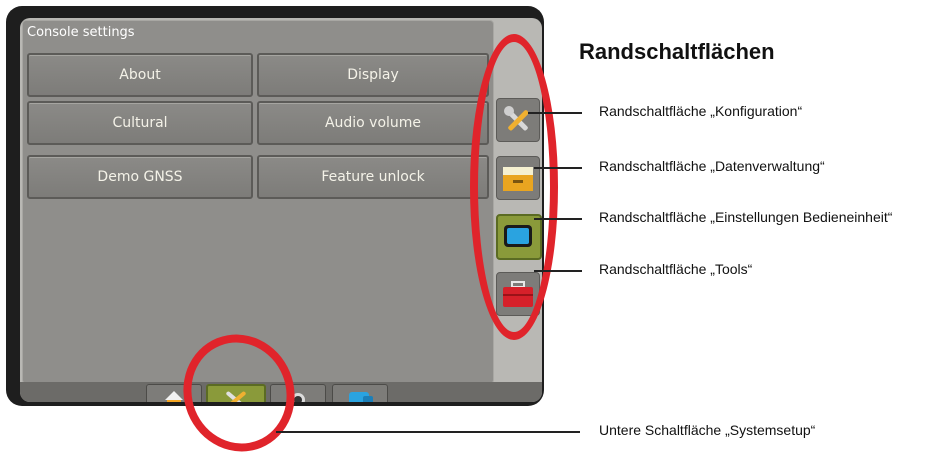 Image resolution: width=935 pixels, height=468 pixels. What do you see at coordinates (361, 397) in the screenshot?
I see `guidance-icon` at bounding box center [361, 397].